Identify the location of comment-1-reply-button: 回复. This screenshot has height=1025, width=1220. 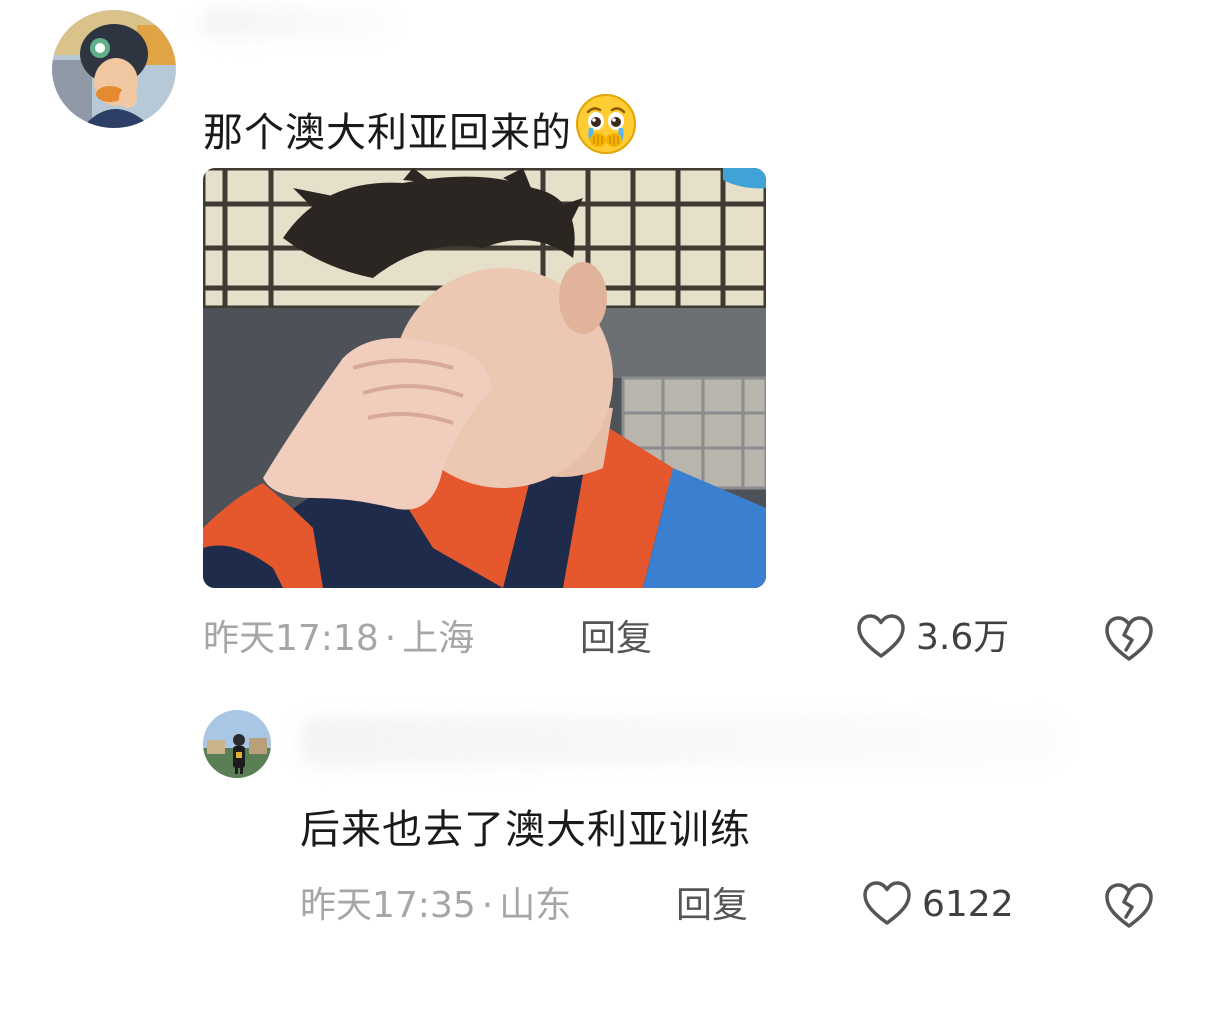
(616, 639).